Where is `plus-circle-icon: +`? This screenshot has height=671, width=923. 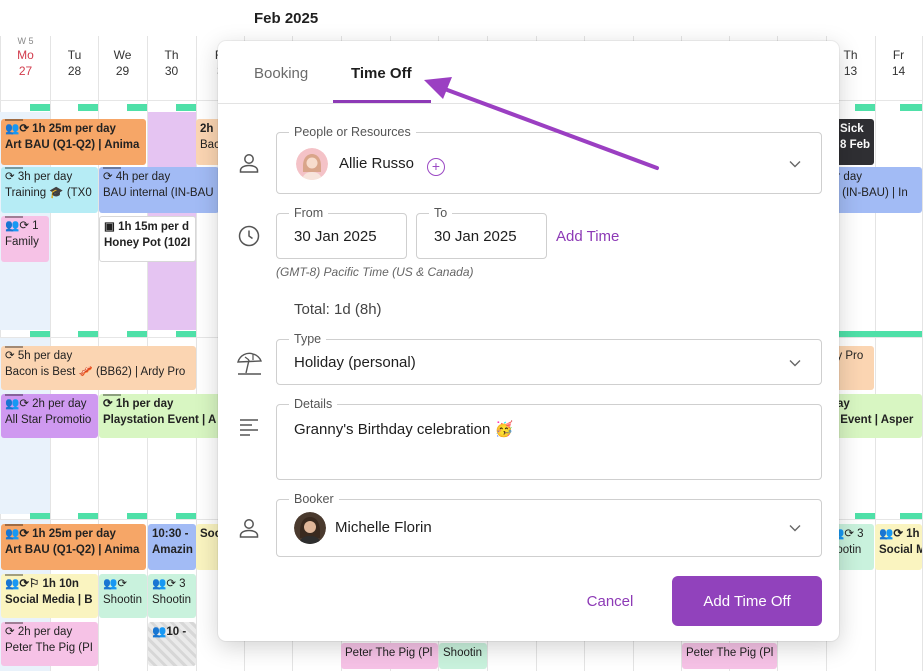
plus-circle-icon: + is located at coordinates (436, 167).